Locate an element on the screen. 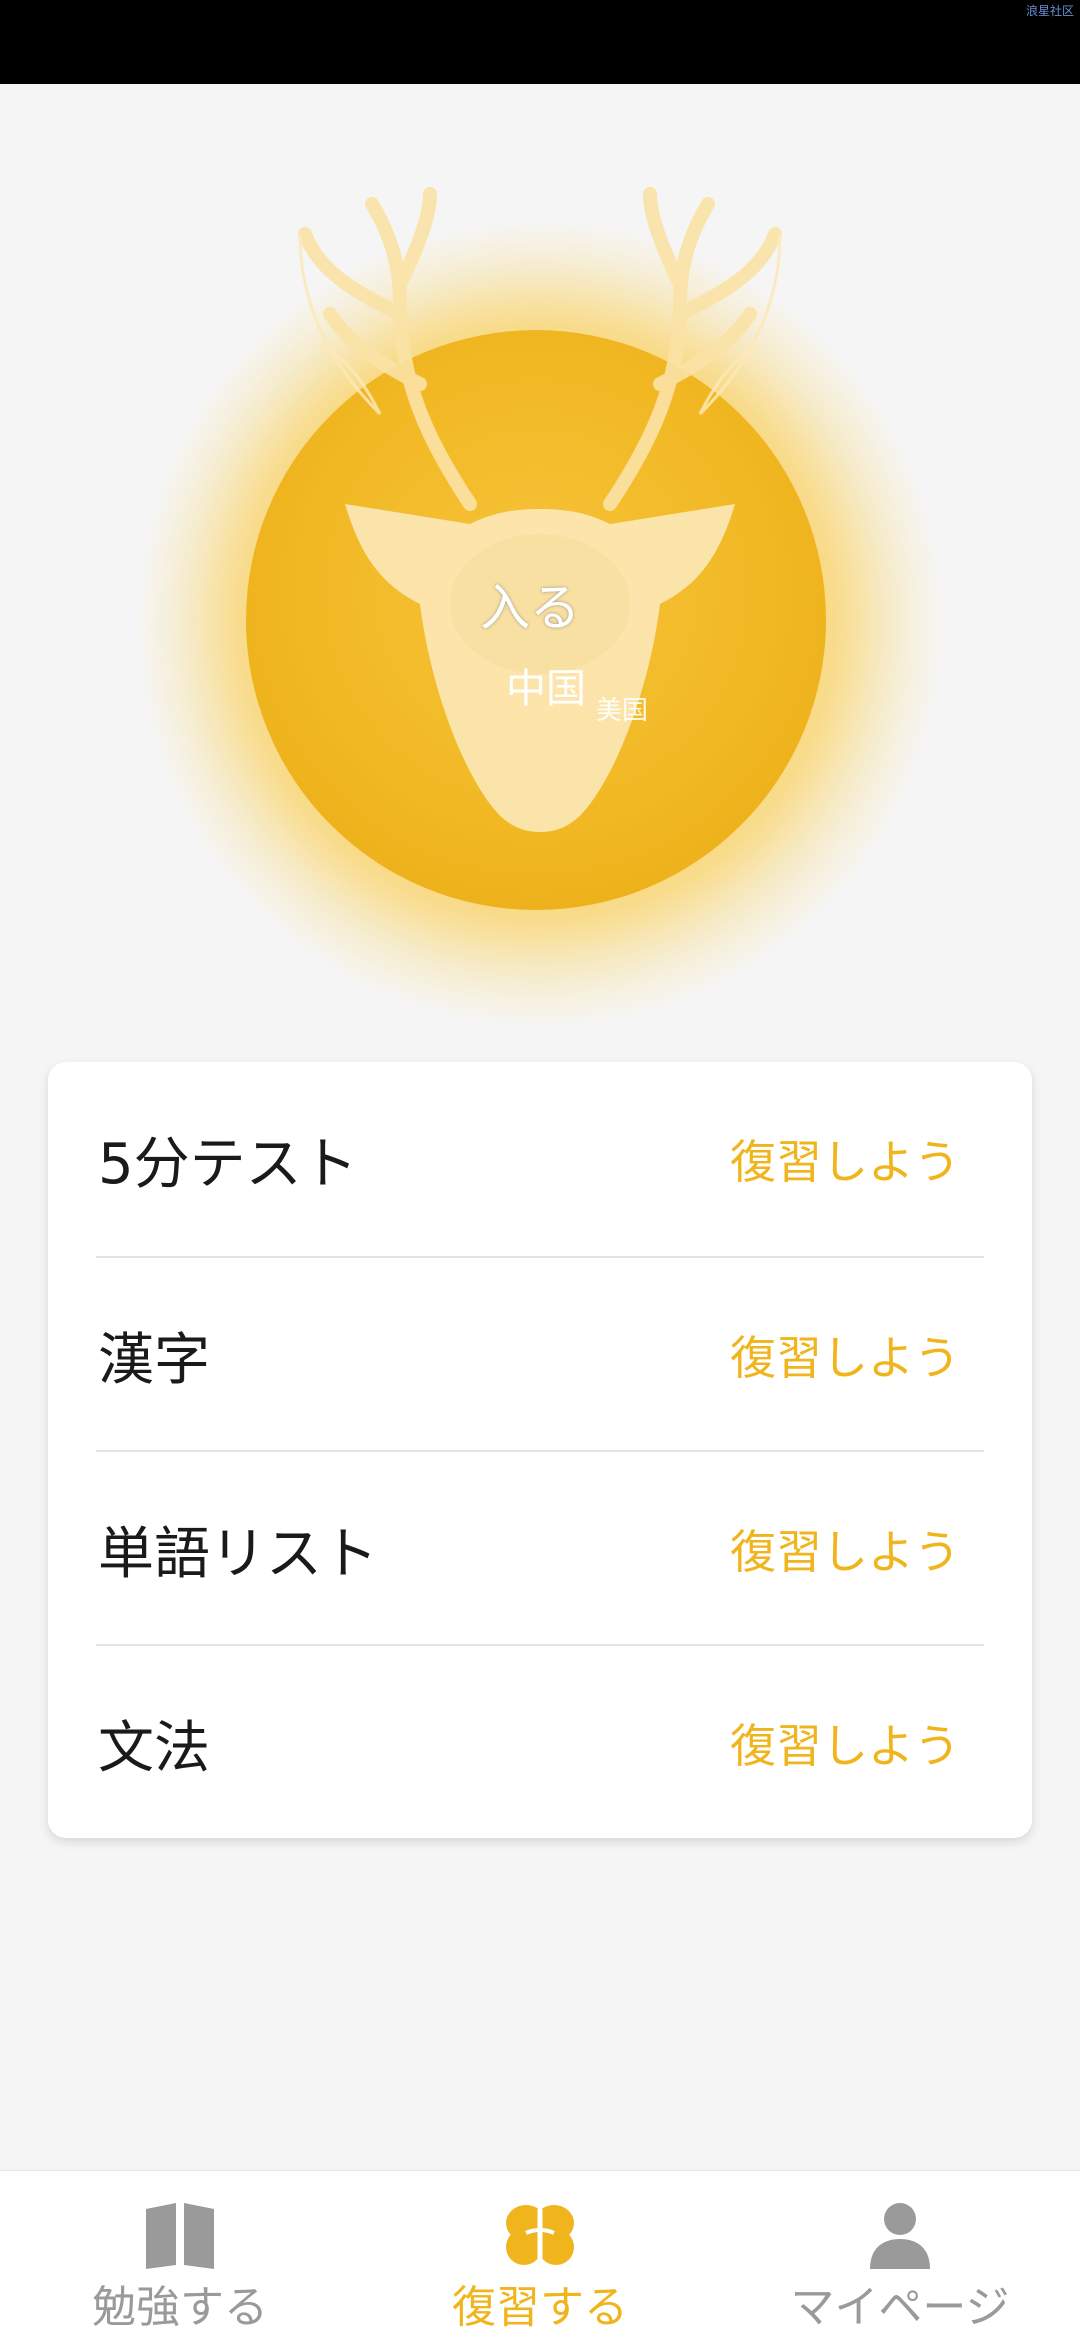 Image resolution: width=1080 pixels, height=2340 pixels. country-main-label: 中国 is located at coordinates (546, 689).